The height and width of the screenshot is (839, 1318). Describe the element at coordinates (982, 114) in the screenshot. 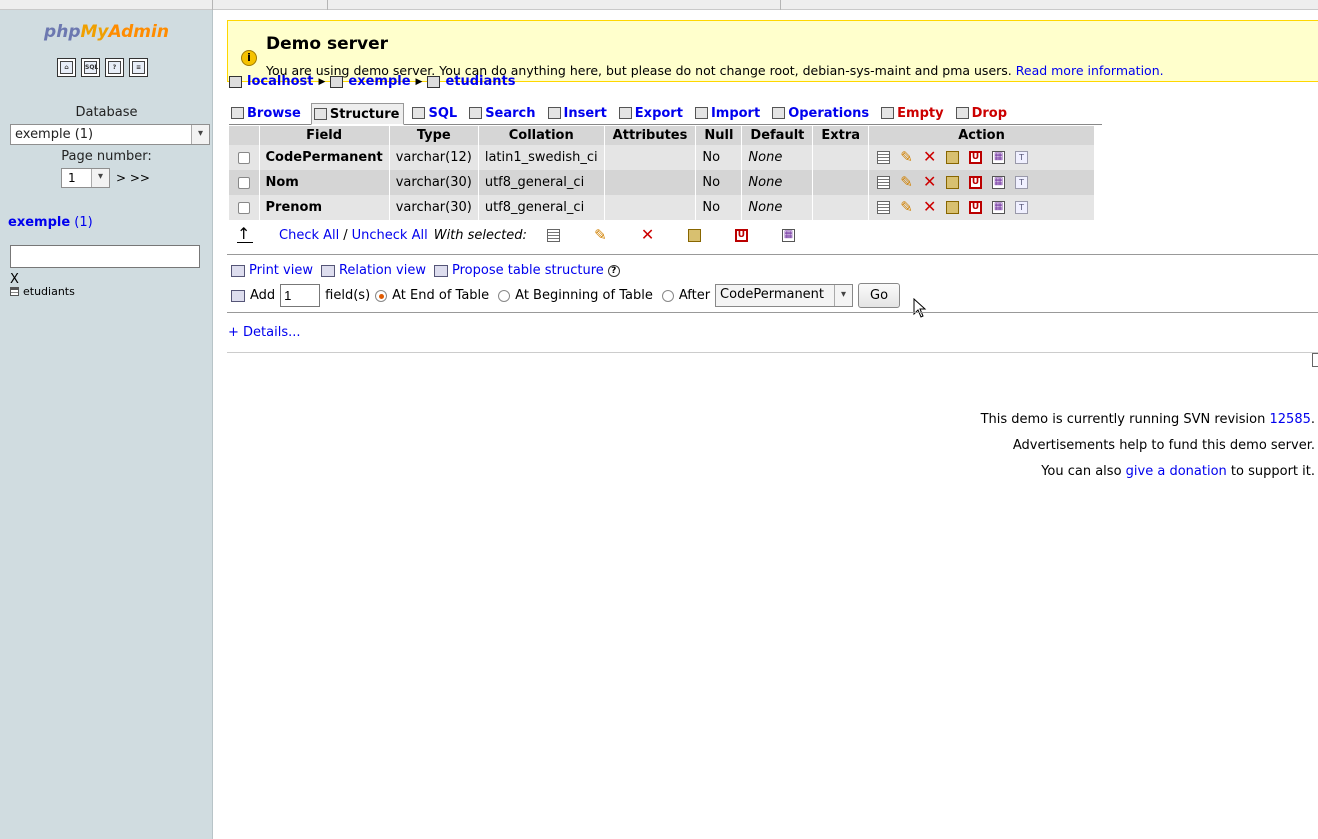

I see `tab-drop: Drop` at that location.